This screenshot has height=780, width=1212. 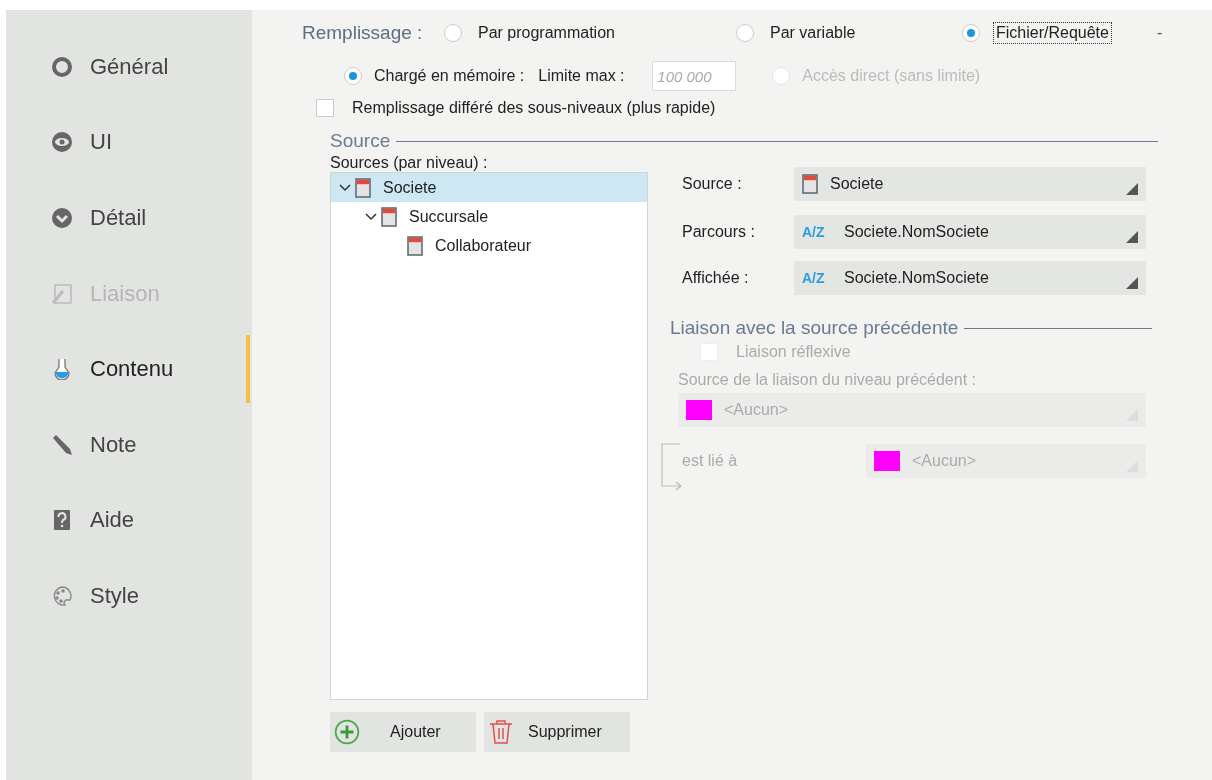 I want to click on add-button: Ajouter, so click(x=403, y=732).